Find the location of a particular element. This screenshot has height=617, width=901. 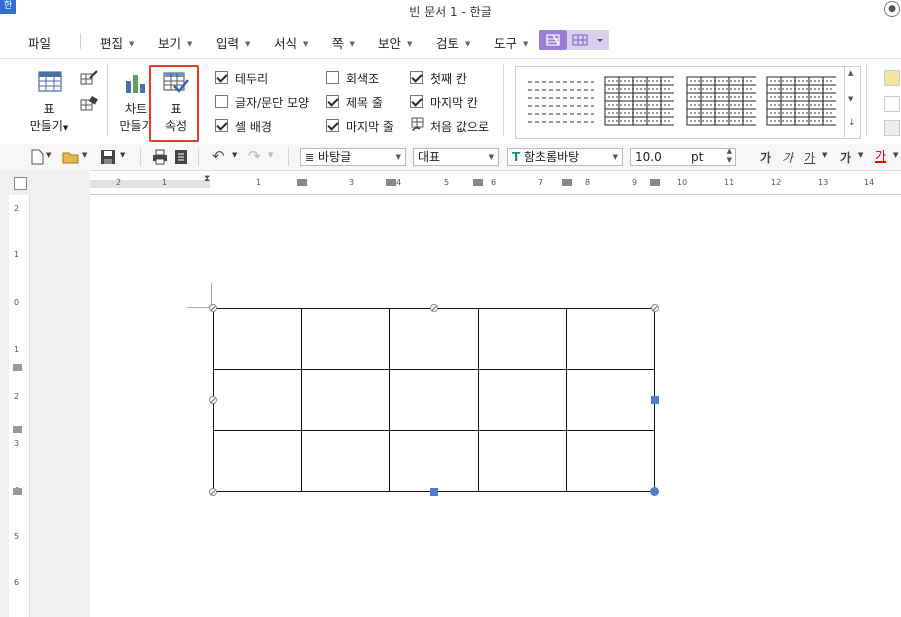

preview-icon is located at coordinates (181, 158).